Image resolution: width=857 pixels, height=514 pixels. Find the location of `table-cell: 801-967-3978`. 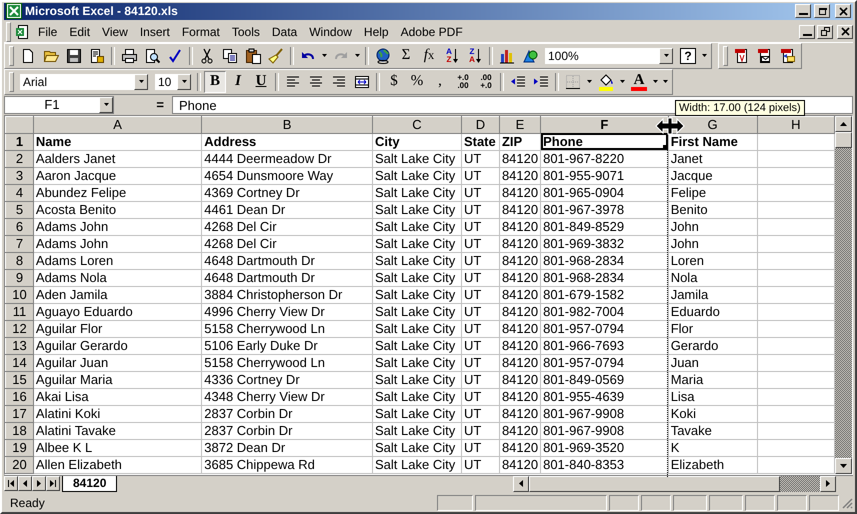

table-cell: 801-967-3978 is located at coordinates (604, 209).